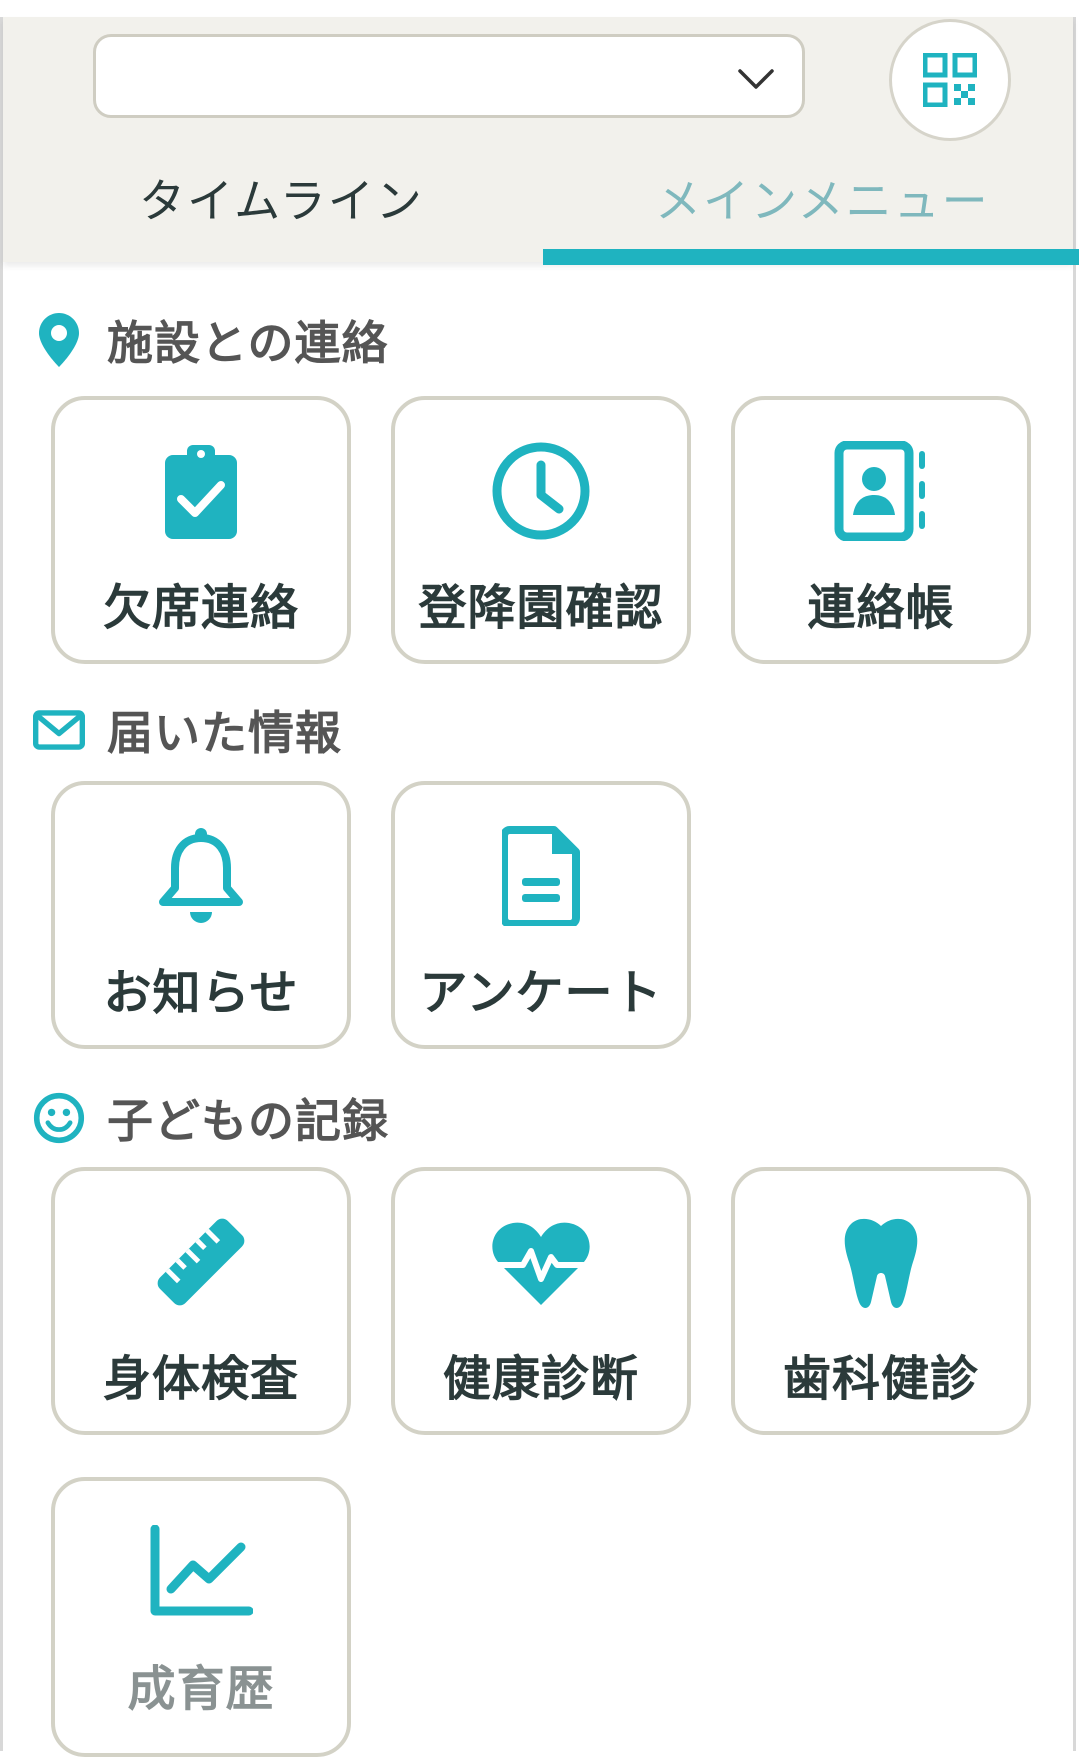 The width and height of the screenshot is (1080, 1757). What do you see at coordinates (201, 993) in the screenshot?
I see `tile-label: お知らせ` at bounding box center [201, 993].